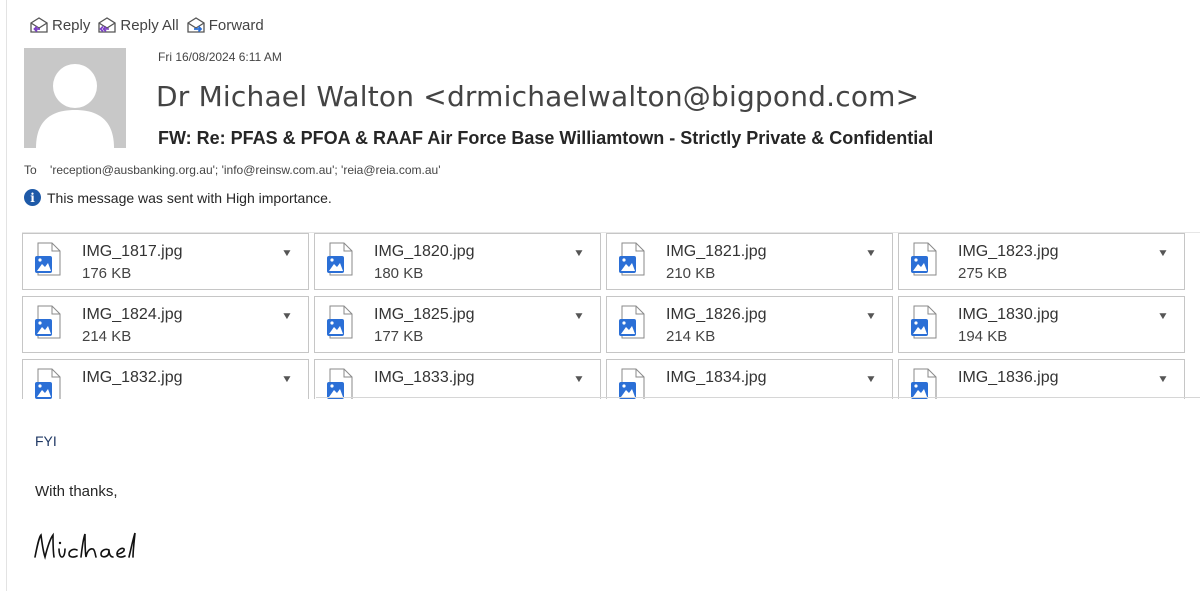 The image size is (1200, 591). What do you see at coordinates (107, 25) in the screenshot?
I see `reply-all-icon` at bounding box center [107, 25].